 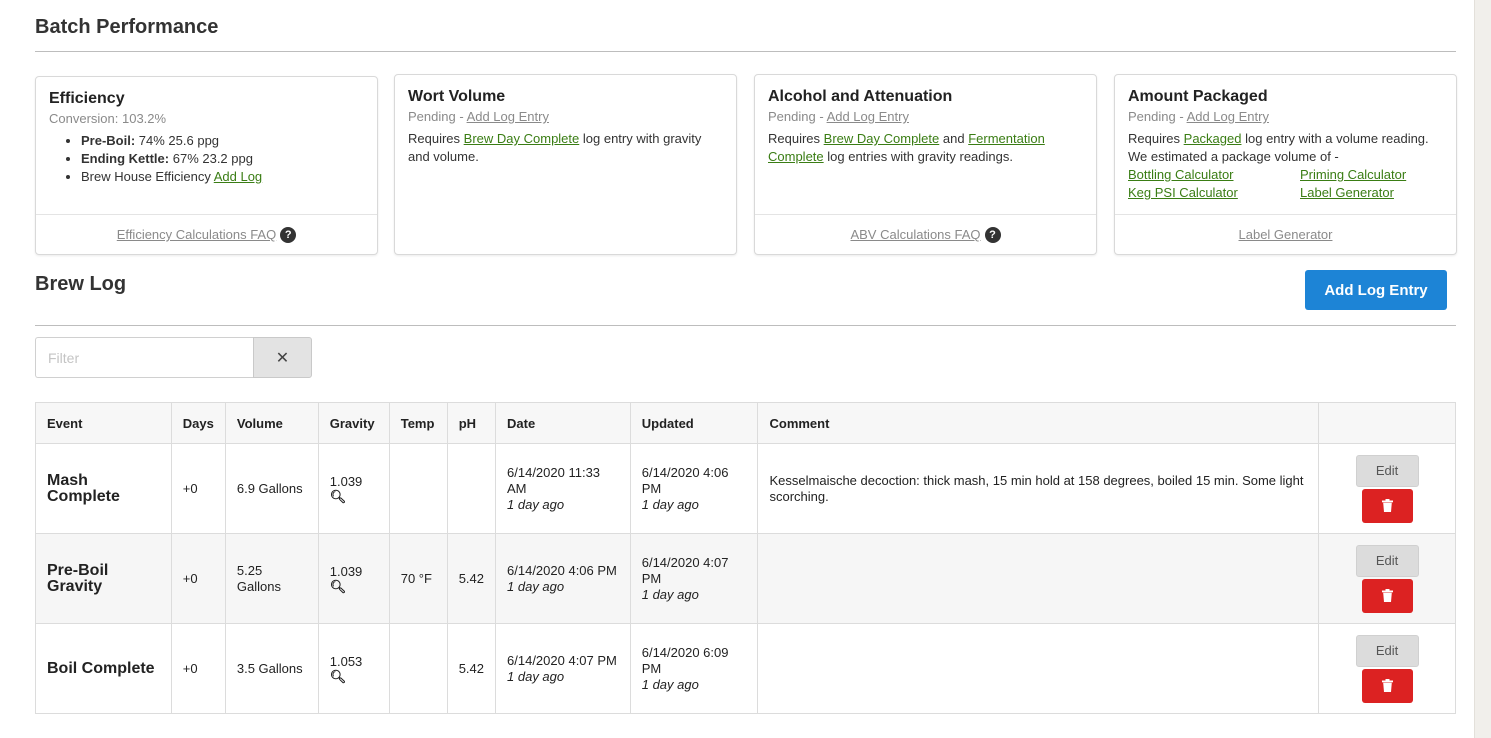 I want to click on add-log-entry-button: Add Log Entry, so click(x=1376, y=290).